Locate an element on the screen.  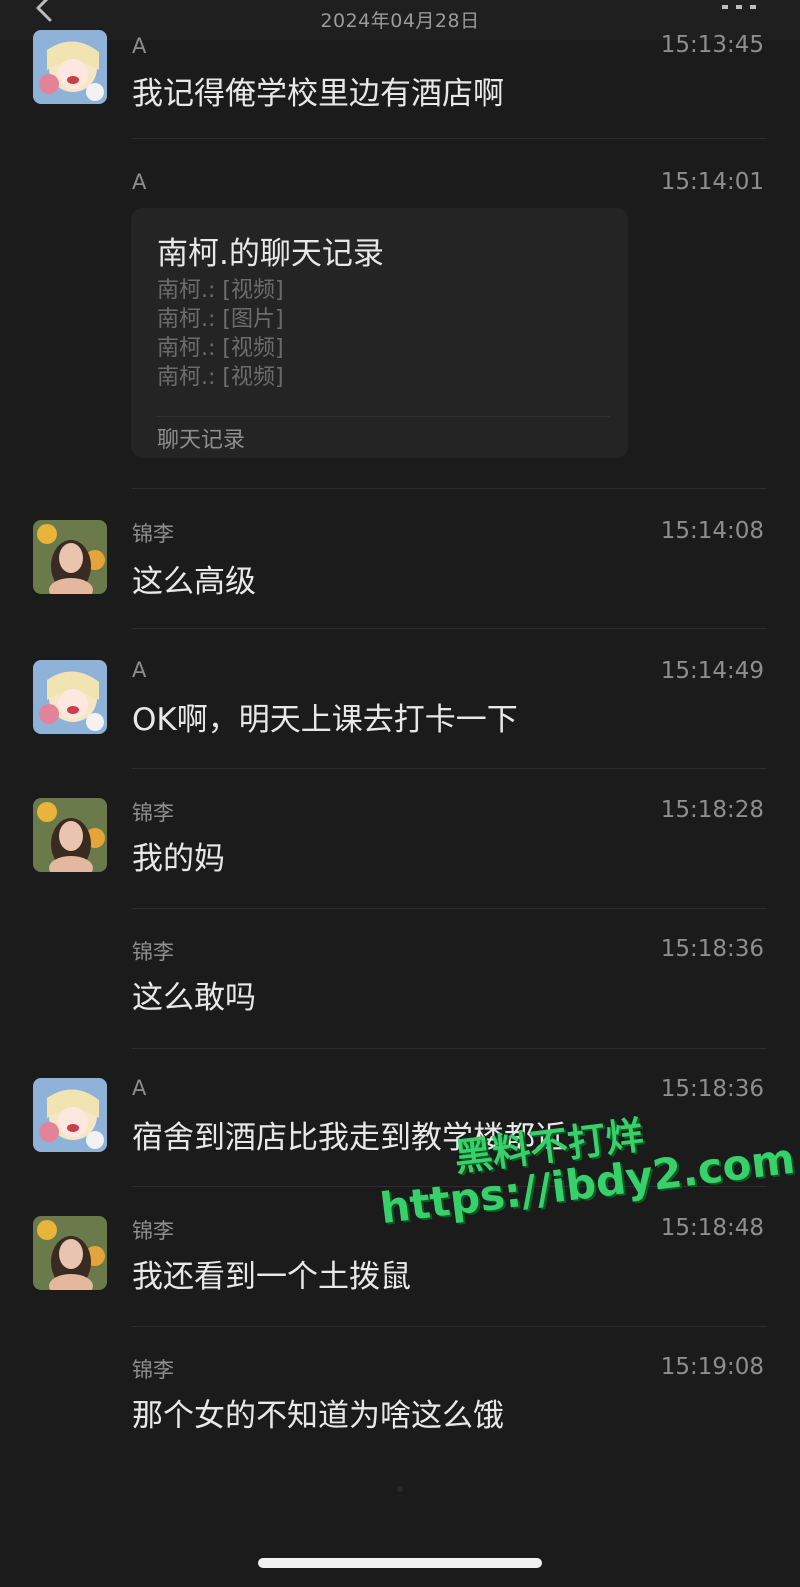
message-time: 15:13:45 is located at coordinates (712, 45).